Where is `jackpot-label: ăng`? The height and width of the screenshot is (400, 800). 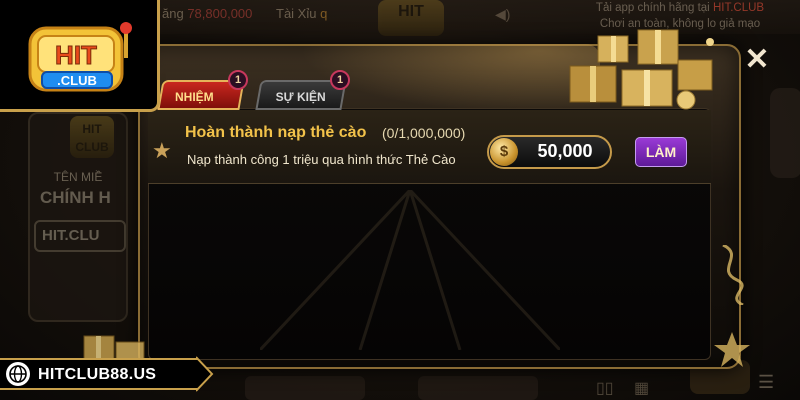
jackpot-label: ăng is located at coordinates (173, 13).